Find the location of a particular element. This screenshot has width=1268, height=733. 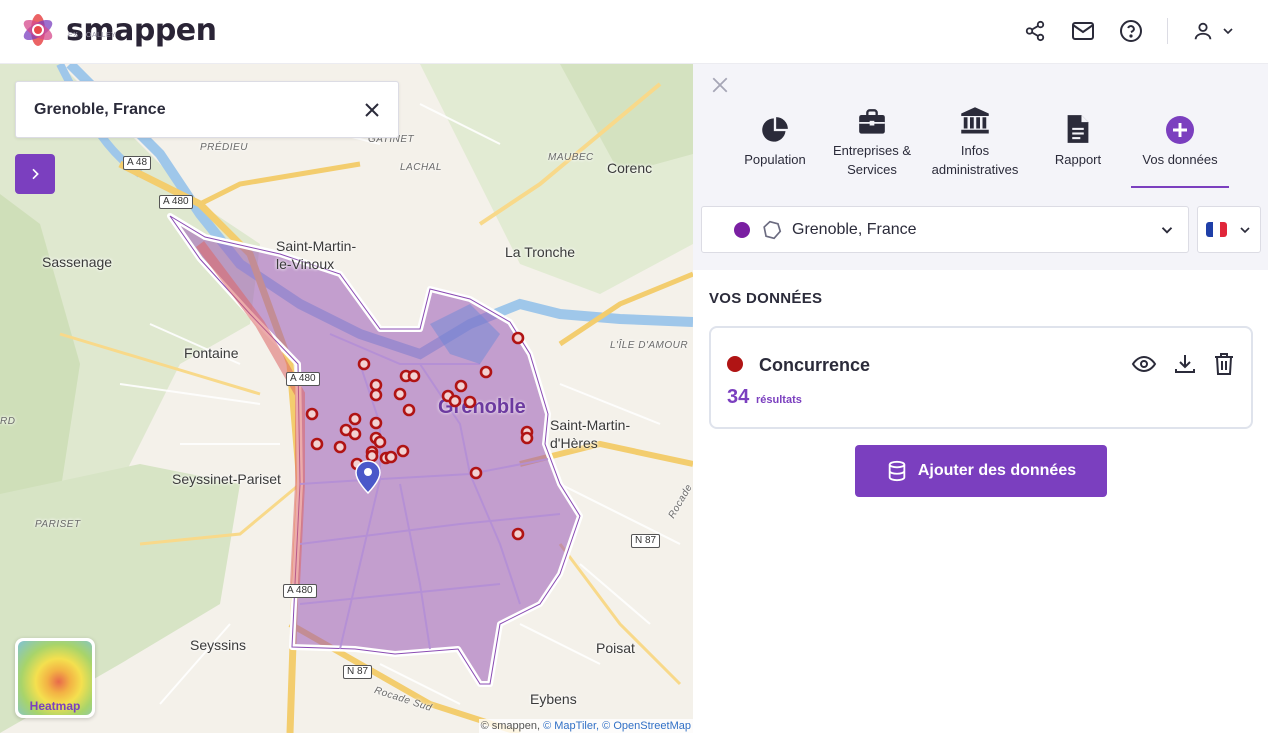

tab-entreprises-services: Entreprises & Services is located at coordinates (872, 148).